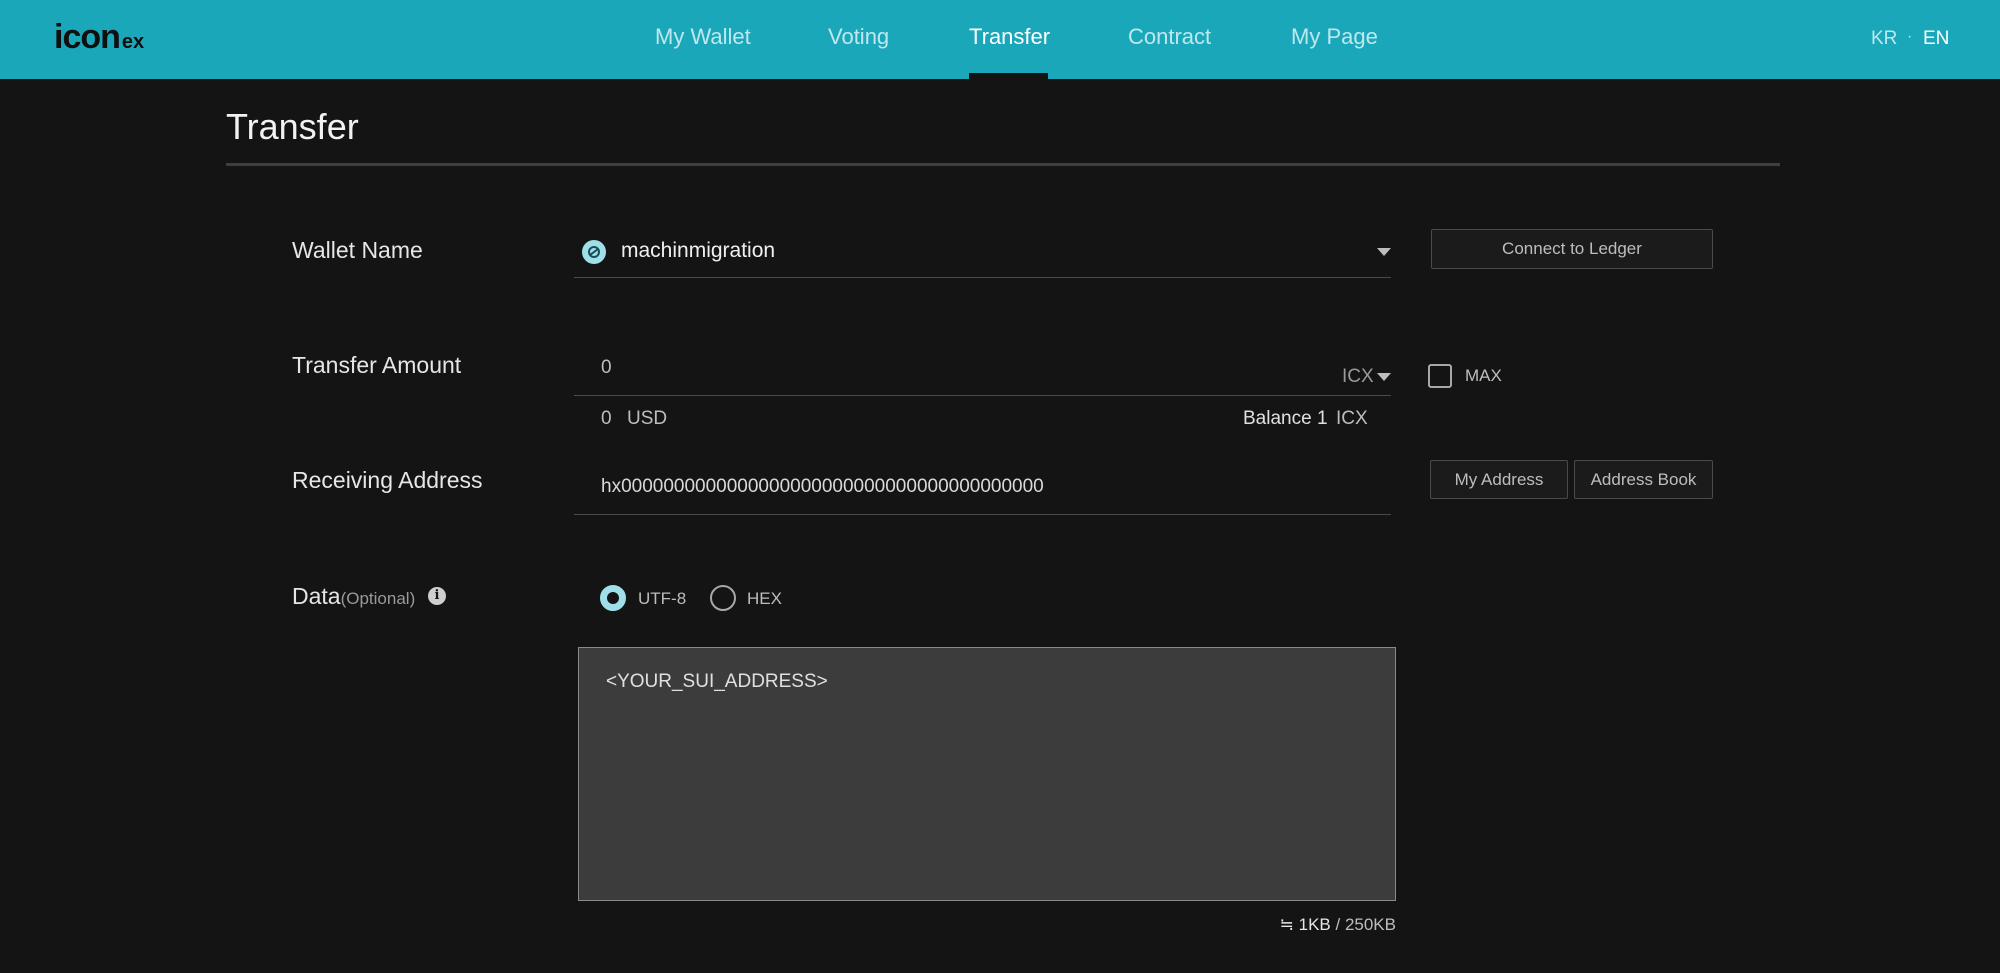 This screenshot has width=2000, height=973. I want to click on wallet-select-underline, so click(982, 277).